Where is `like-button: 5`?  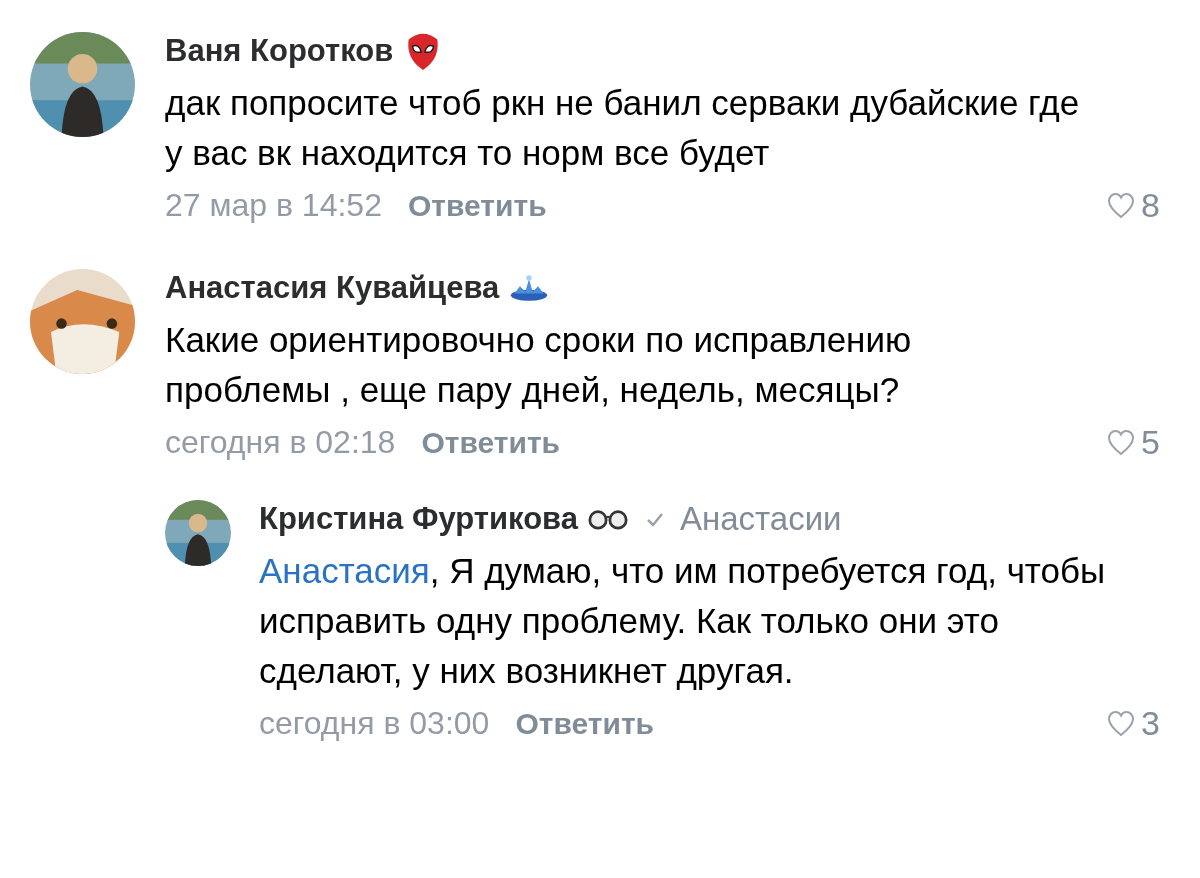
like-button: 5 is located at coordinates (1133, 442).